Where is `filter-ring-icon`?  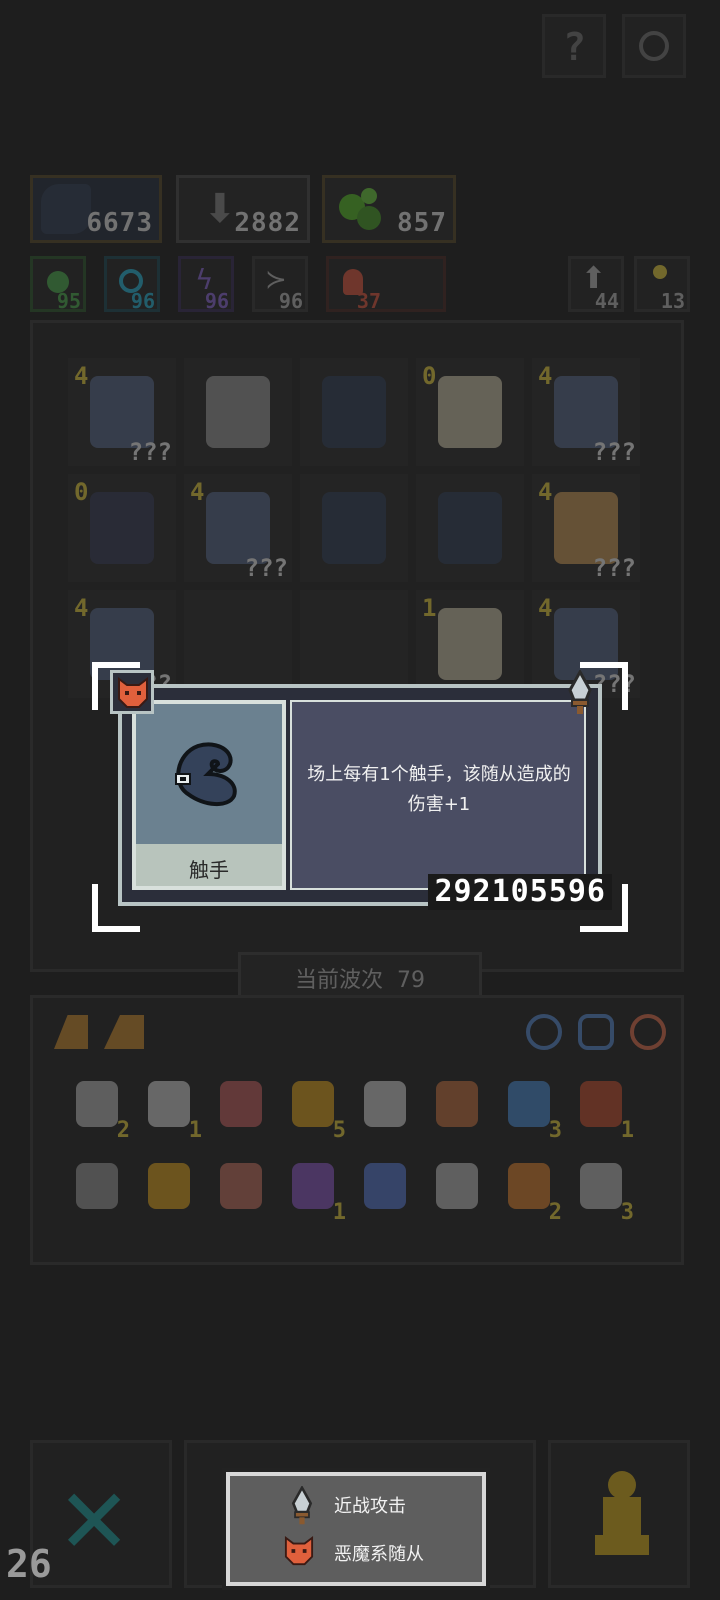
filter-ring-icon is located at coordinates (544, 1032).